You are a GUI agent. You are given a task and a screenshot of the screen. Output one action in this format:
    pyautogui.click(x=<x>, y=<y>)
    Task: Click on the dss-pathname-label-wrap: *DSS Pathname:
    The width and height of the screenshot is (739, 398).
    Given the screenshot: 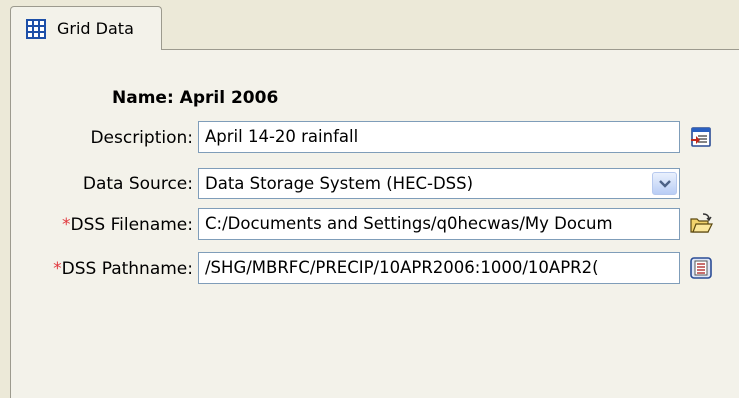 What is the action you would take?
    pyautogui.click(x=123, y=269)
    